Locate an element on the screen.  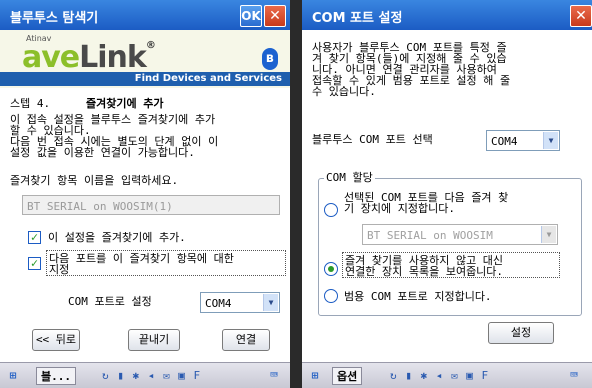
taskbar: ⊞ 블... ↻ ▮ ✱ ◂ ✉ ▣ F ⌨ is located at coordinates (145, 375).